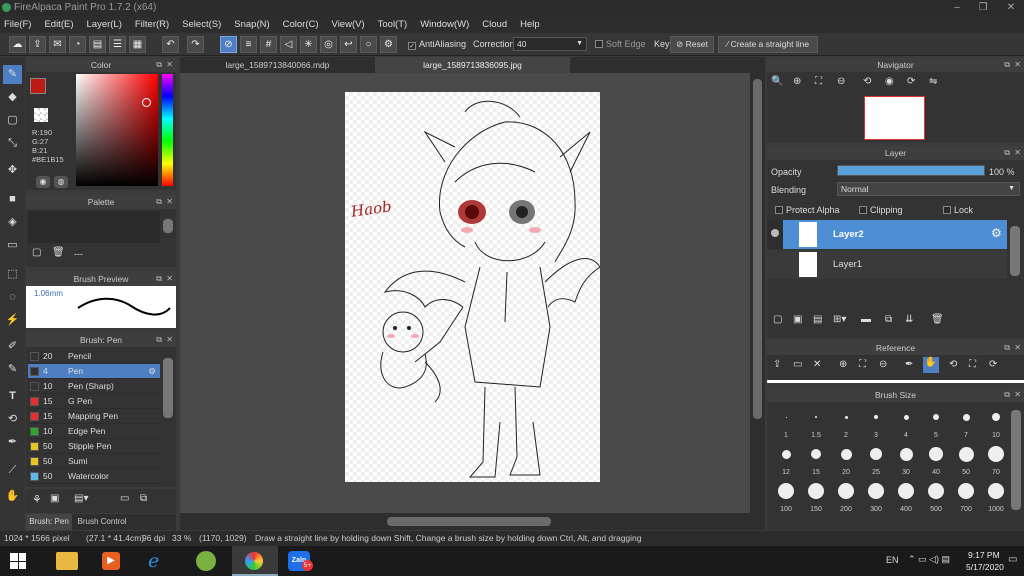 The height and width of the screenshot is (576, 1024). What do you see at coordinates (143, 498) in the screenshot?
I see `brush-duplicate-icon: ⧉` at bounding box center [143, 498].